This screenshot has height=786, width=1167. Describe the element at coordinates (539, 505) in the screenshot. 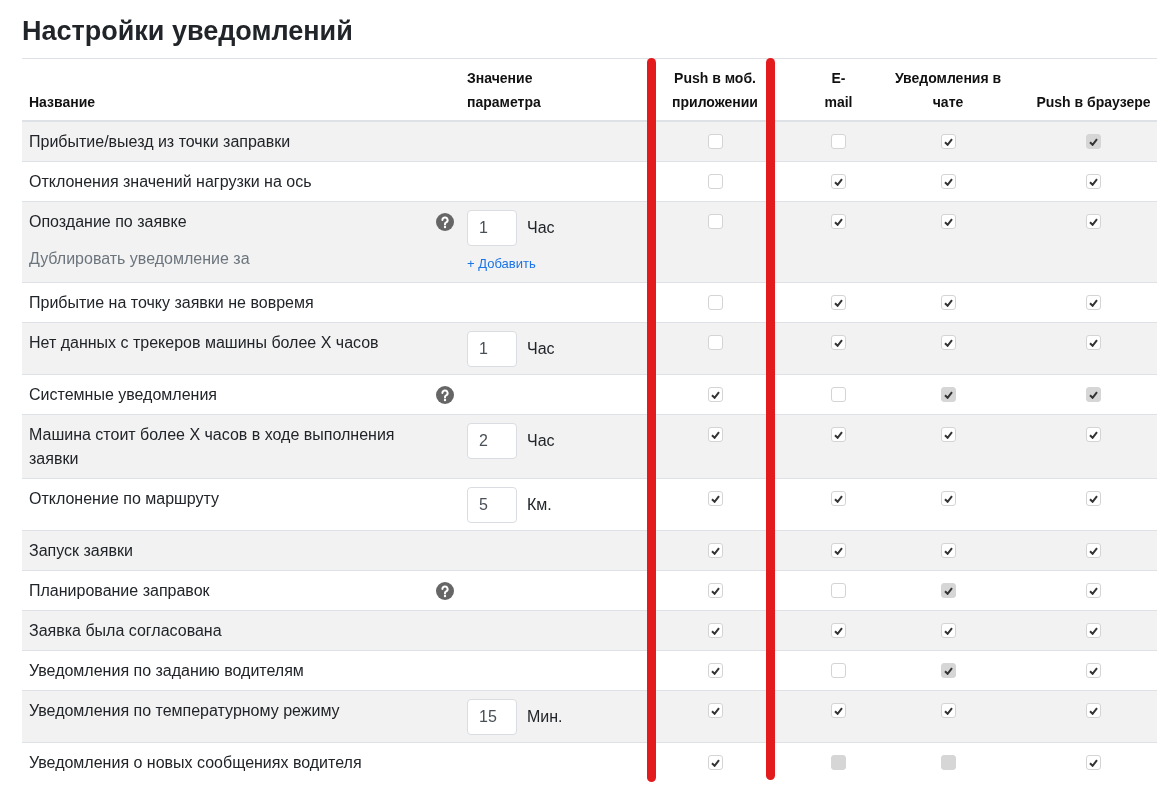

I see `unit-label: Км.` at that location.